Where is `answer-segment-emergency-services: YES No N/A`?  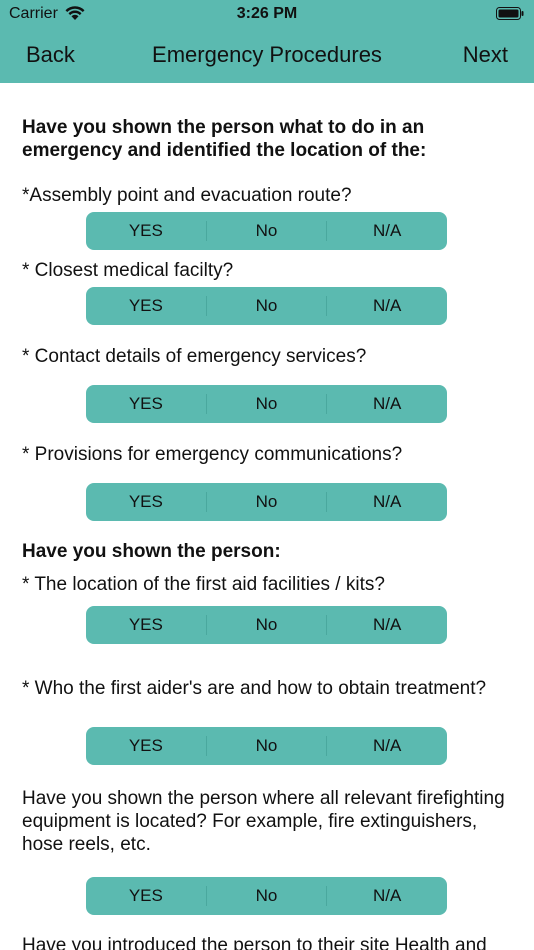
answer-segment-emergency-services: YES No N/A is located at coordinates (266, 404).